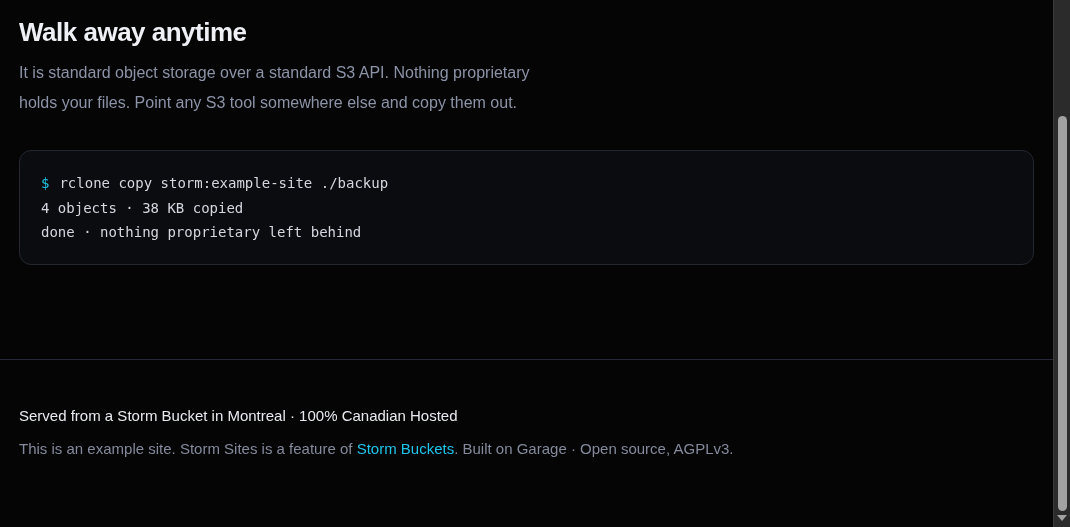 This screenshot has height=527, width=1070. What do you see at coordinates (1062, 313) in the screenshot?
I see `scrollbar-thumb` at bounding box center [1062, 313].